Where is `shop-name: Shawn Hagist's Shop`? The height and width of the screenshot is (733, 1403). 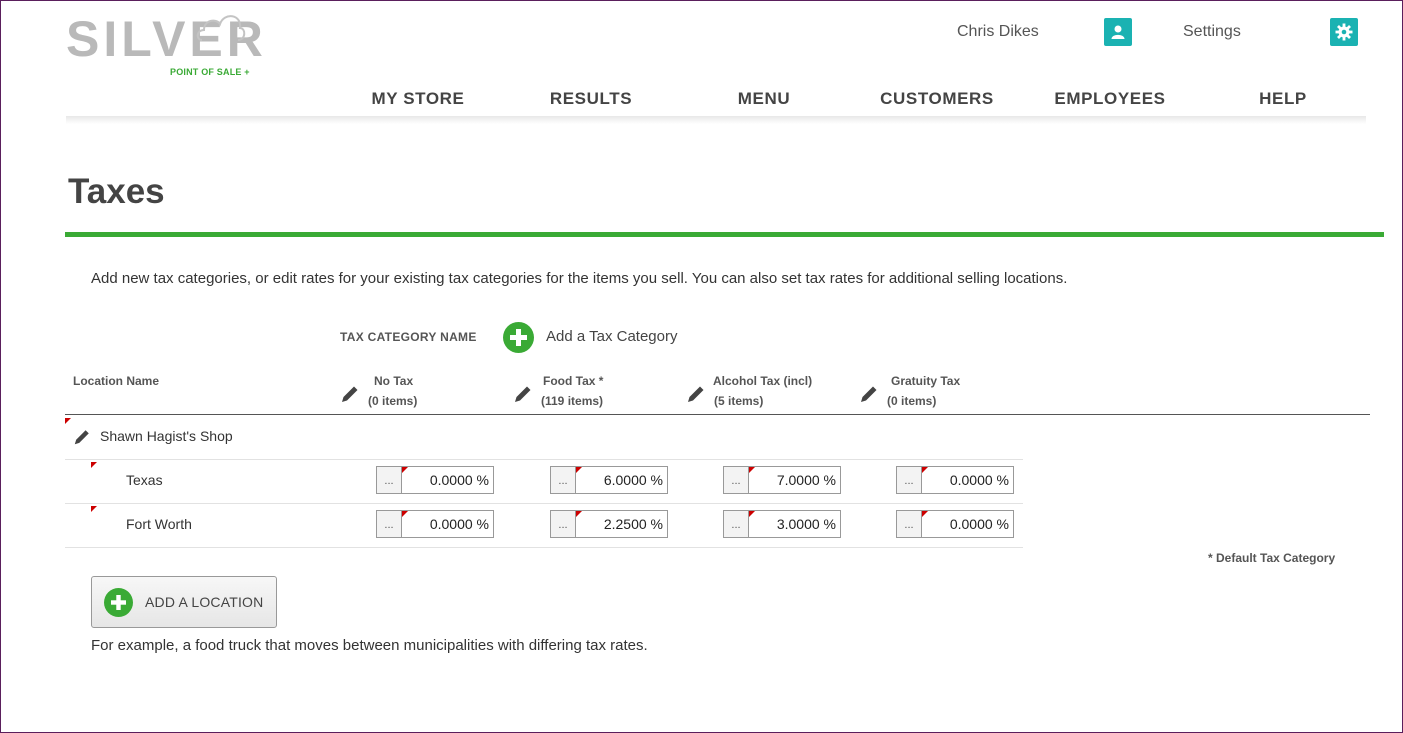 shop-name: Shawn Hagist's Shop is located at coordinates (166, 436).